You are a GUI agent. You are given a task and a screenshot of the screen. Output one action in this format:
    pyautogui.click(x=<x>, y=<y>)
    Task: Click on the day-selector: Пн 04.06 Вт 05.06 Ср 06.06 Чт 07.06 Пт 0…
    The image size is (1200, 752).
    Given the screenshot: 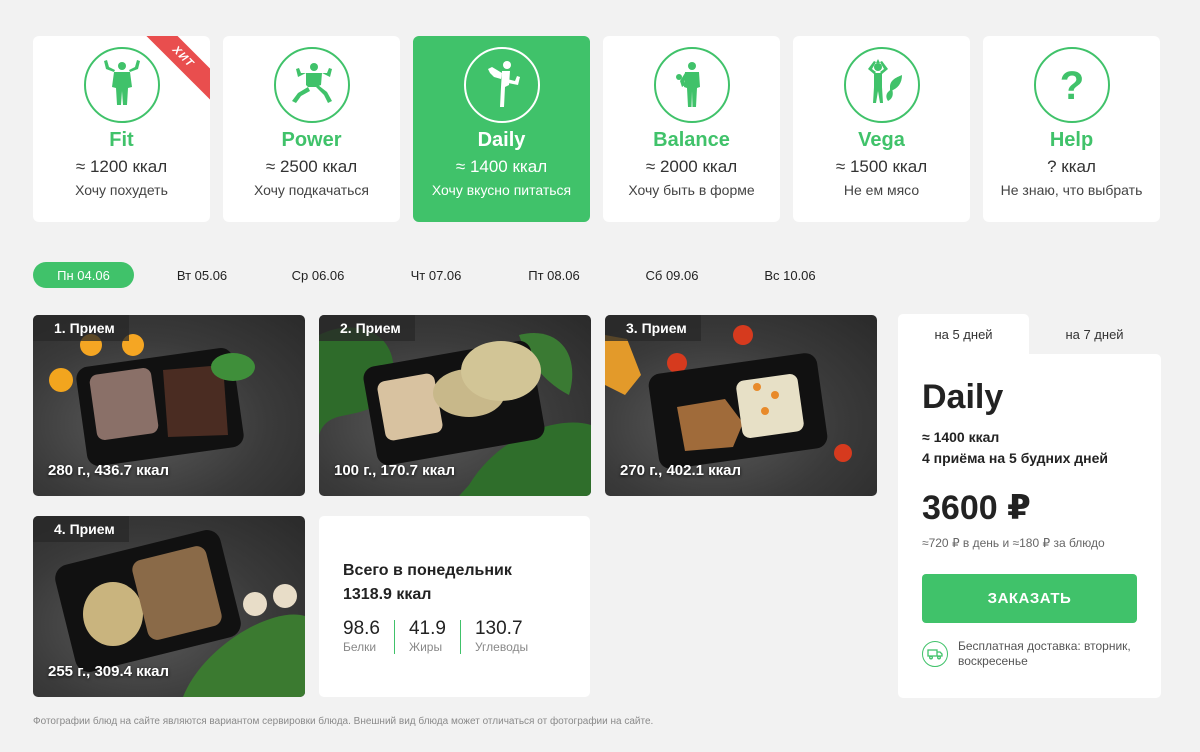 What is the action you would take?
    pyautogui.click(x=435, y=275)
    